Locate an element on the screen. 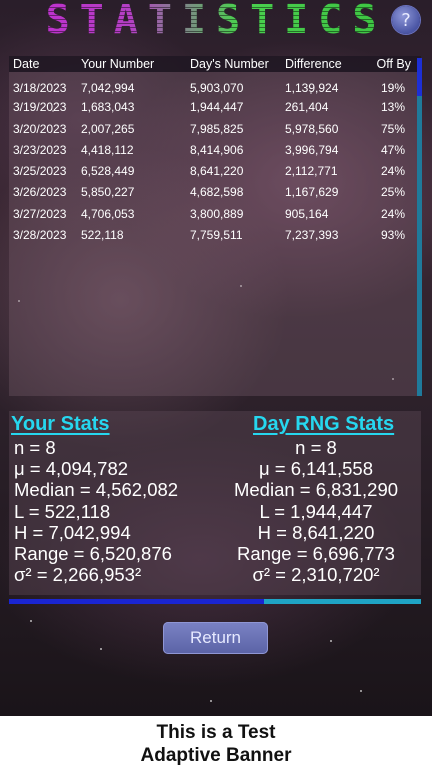 The height and width of the screenshot is (770, 432). day-stat-median: Median = 6,831,290 is located at coordinates (316, 489).